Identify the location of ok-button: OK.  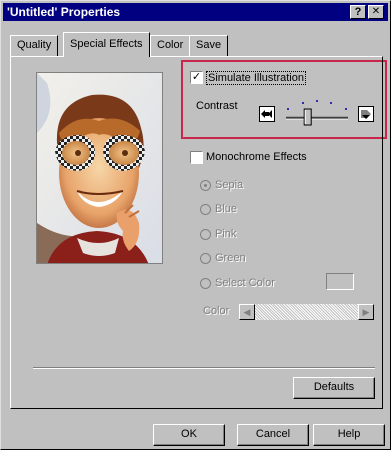
(189, 435).